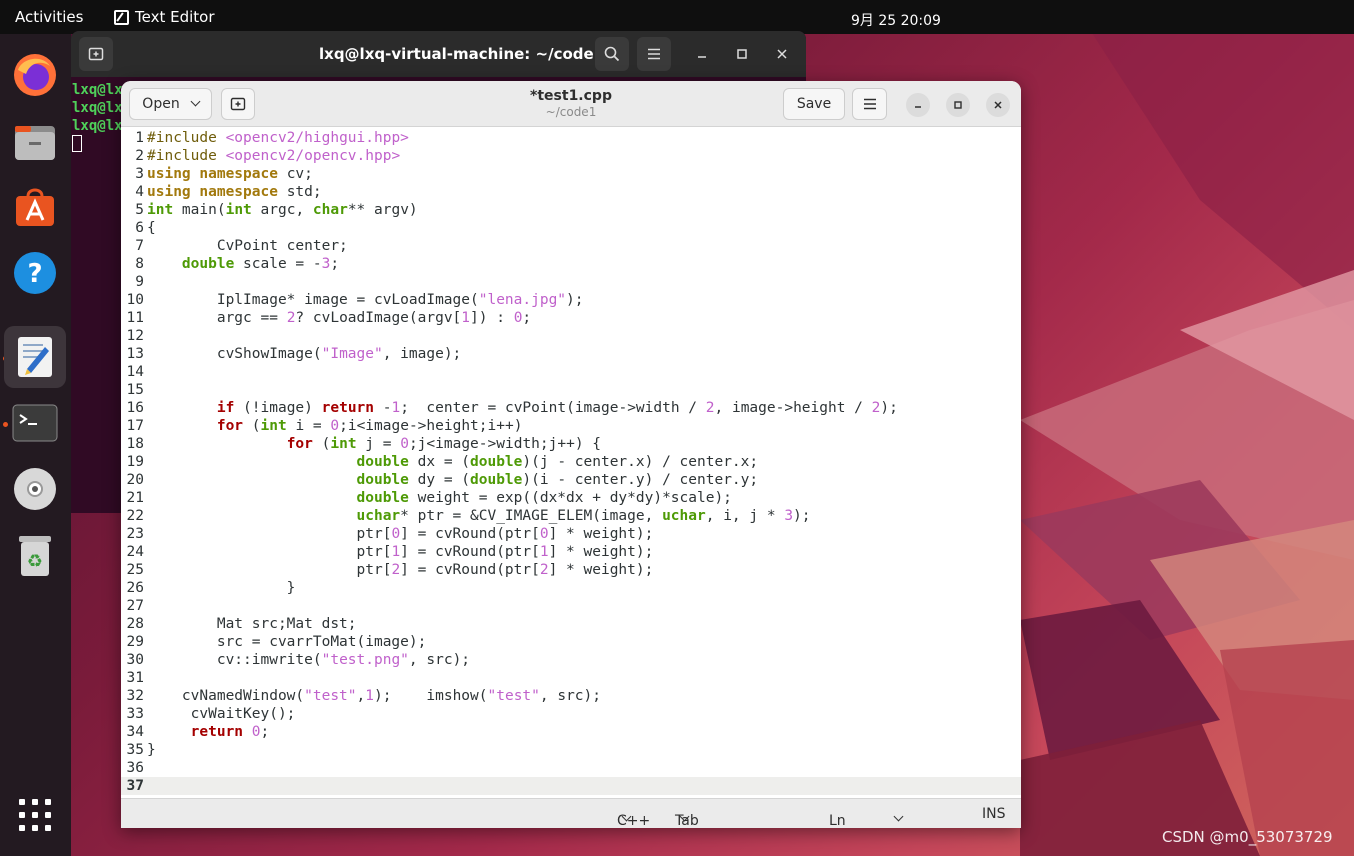  Describe the element at coordinates (702, 54) in the screenshot. I see `terminal-minimize-button` at that location.